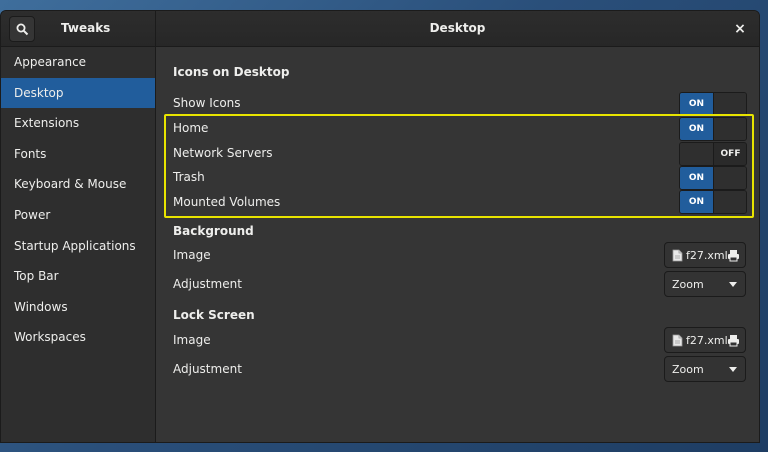 Image resolution: width=768 pixels, height=452 pixels. What do you see at coordinates (213, 231) in the screenshot?
I see `section-title-background: Background` at bounding box center [213, 231].